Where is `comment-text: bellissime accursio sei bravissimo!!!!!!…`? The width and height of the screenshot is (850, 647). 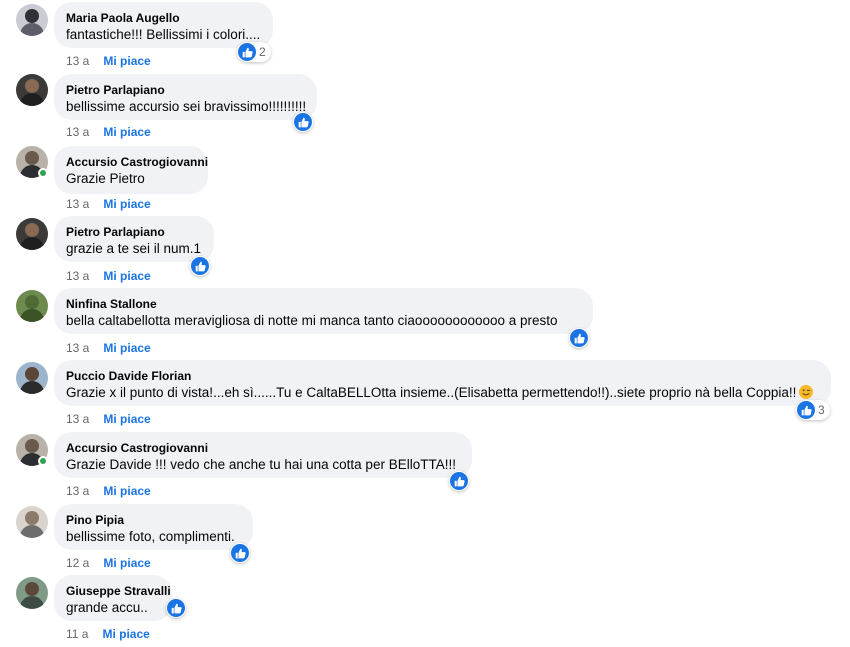 comment-text: bellissime accursio sei bravissimo!!!!!!… is located at coordinates (186, 106).